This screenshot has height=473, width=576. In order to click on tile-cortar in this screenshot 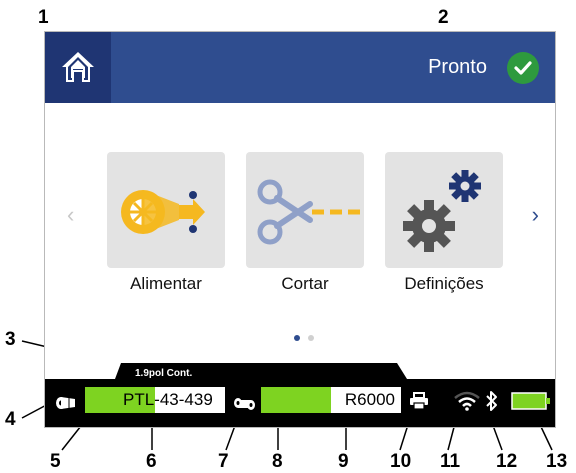, I will do `click(305, 210)`.